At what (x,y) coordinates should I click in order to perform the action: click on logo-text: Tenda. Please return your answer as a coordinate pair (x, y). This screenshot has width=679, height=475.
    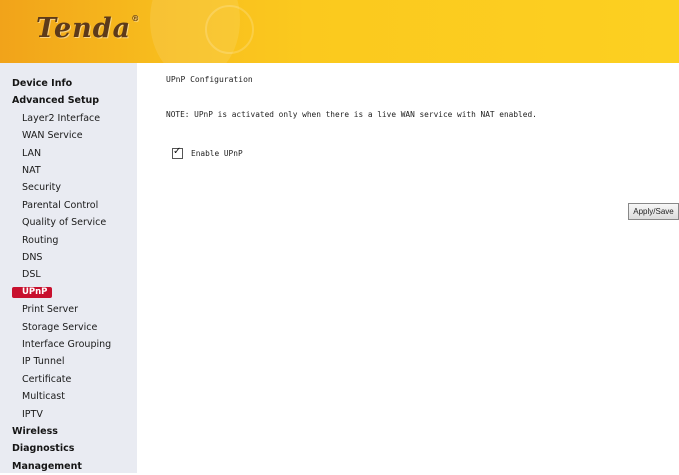
    Looking at the image, I should click on (84, 28).